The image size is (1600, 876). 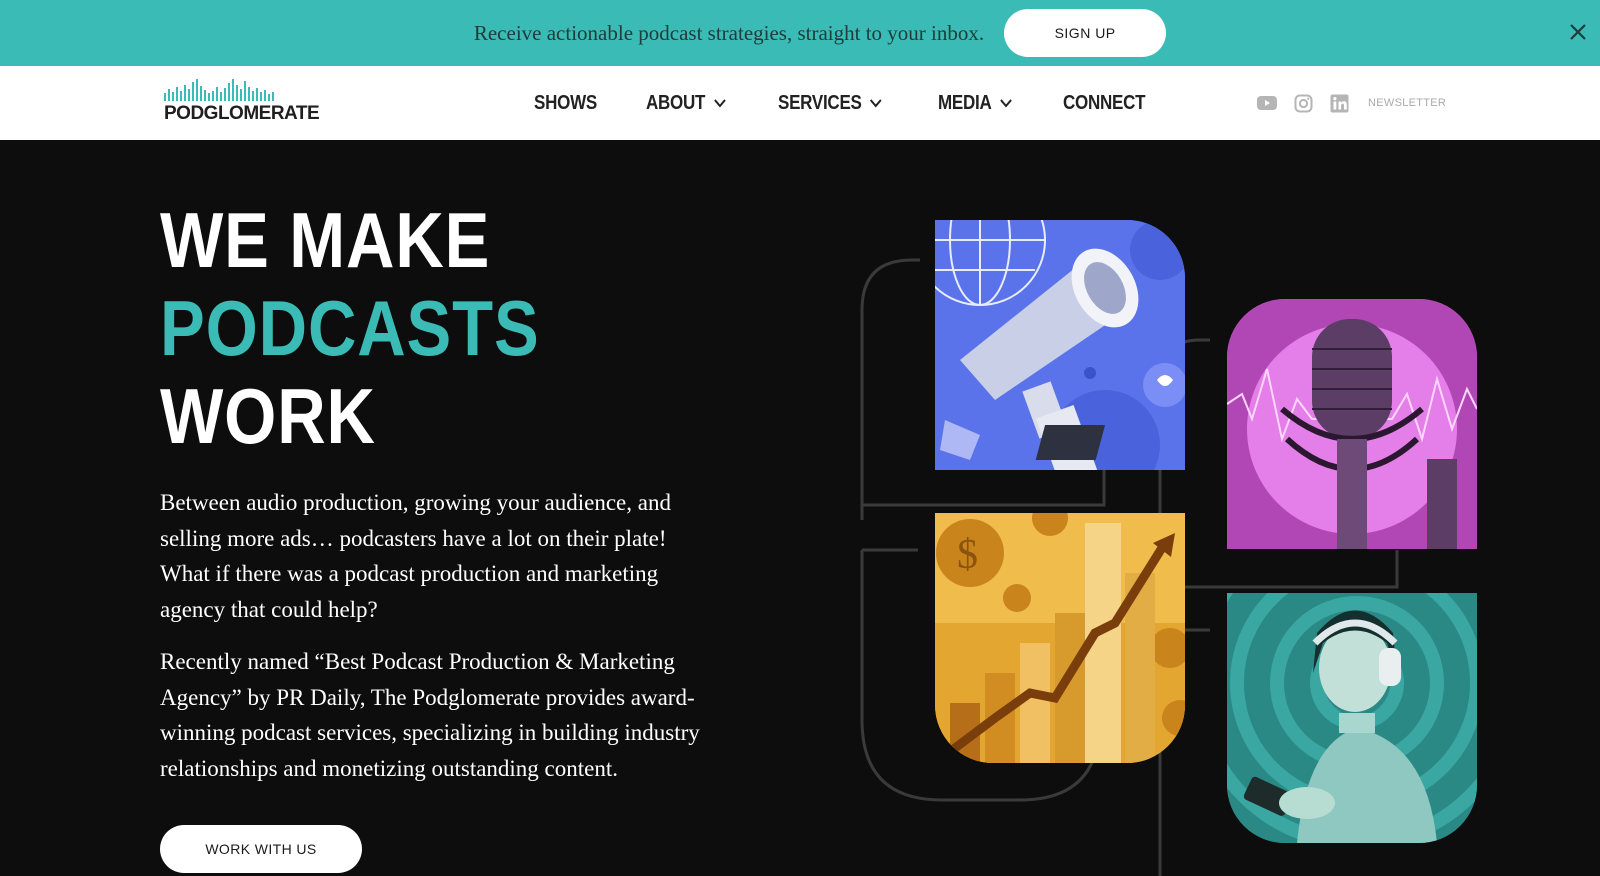 What do you see at coordinates (965, 102) in the screenshot?
I see `nav-media-label: MEDIA` at bounding box center [965, 102].